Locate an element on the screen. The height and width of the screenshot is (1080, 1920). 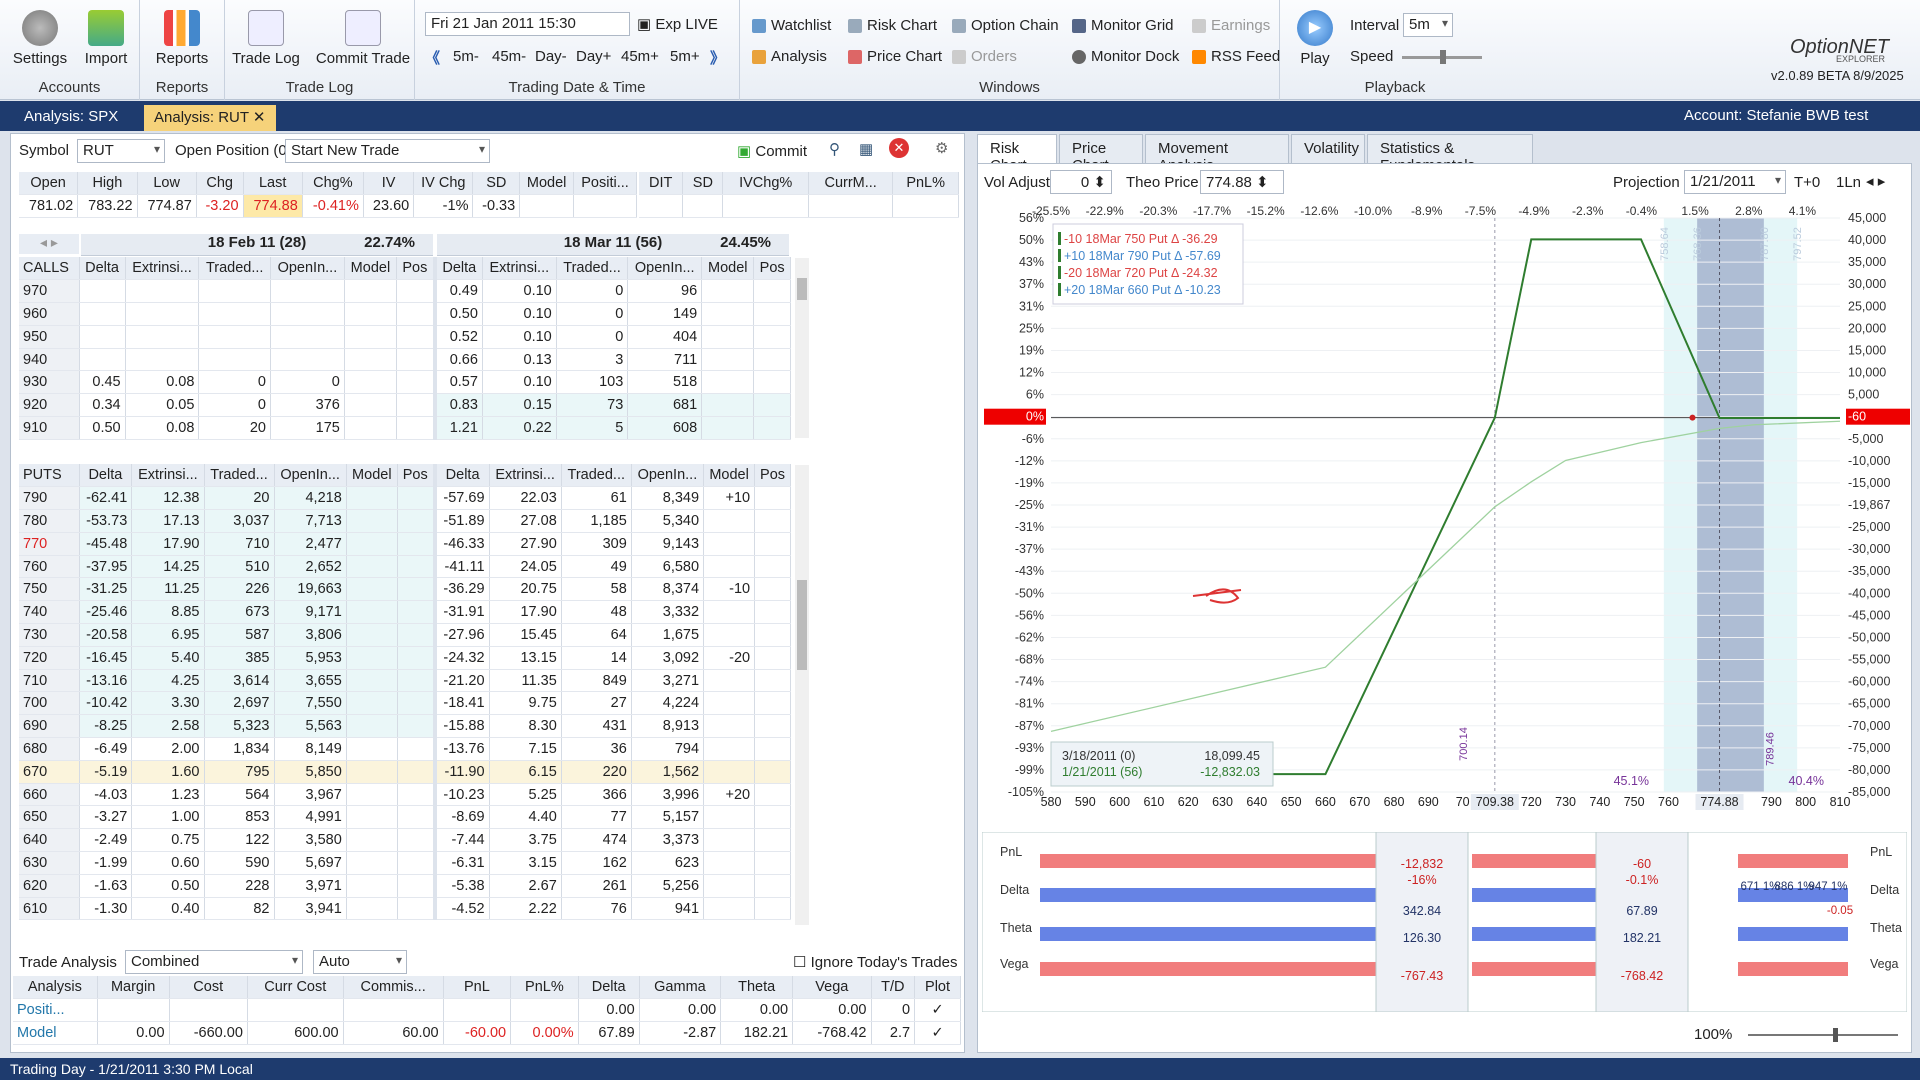
oneln-label: 1Ln is located at coordinates (1848, 182).